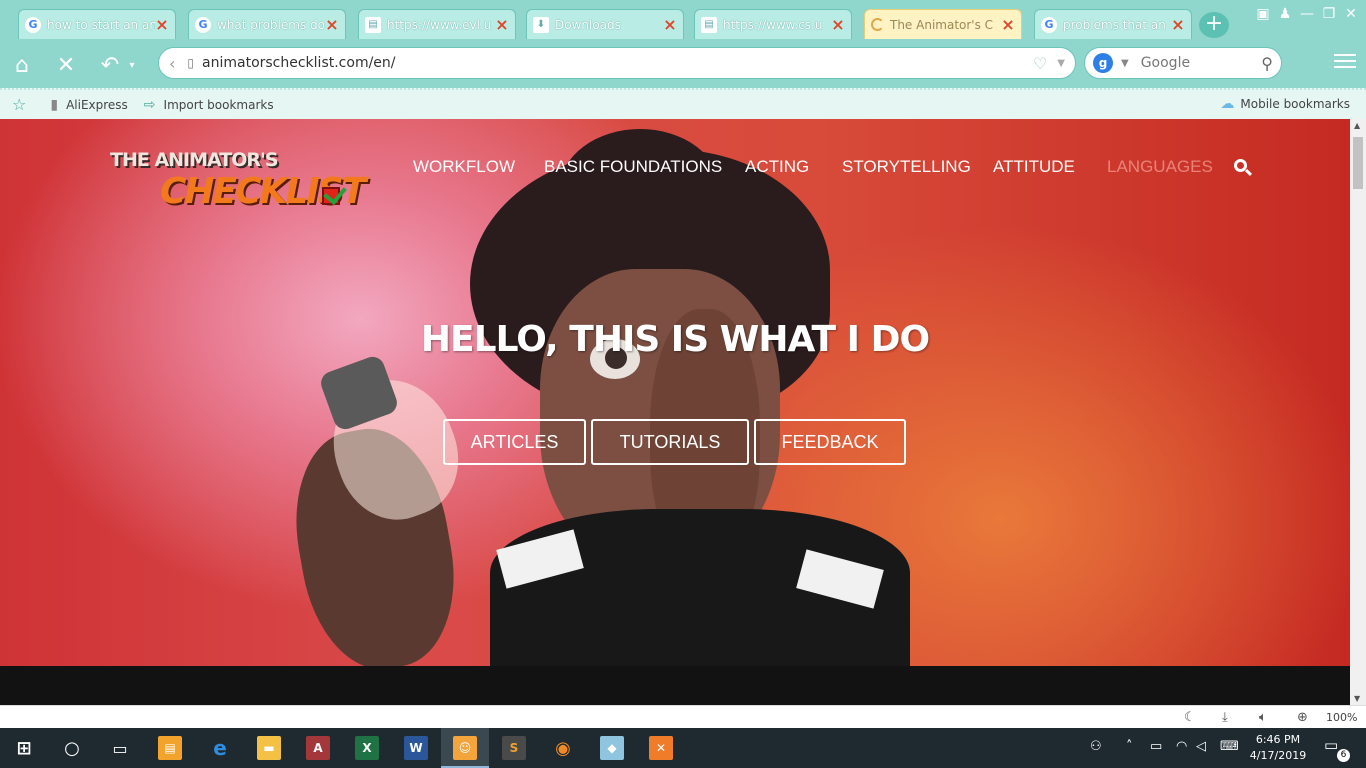 The image size is (1366, 768). Describe the element at coordinates (120, 748) in the screenshot. I see `task-view-icon: ▭` at that location.